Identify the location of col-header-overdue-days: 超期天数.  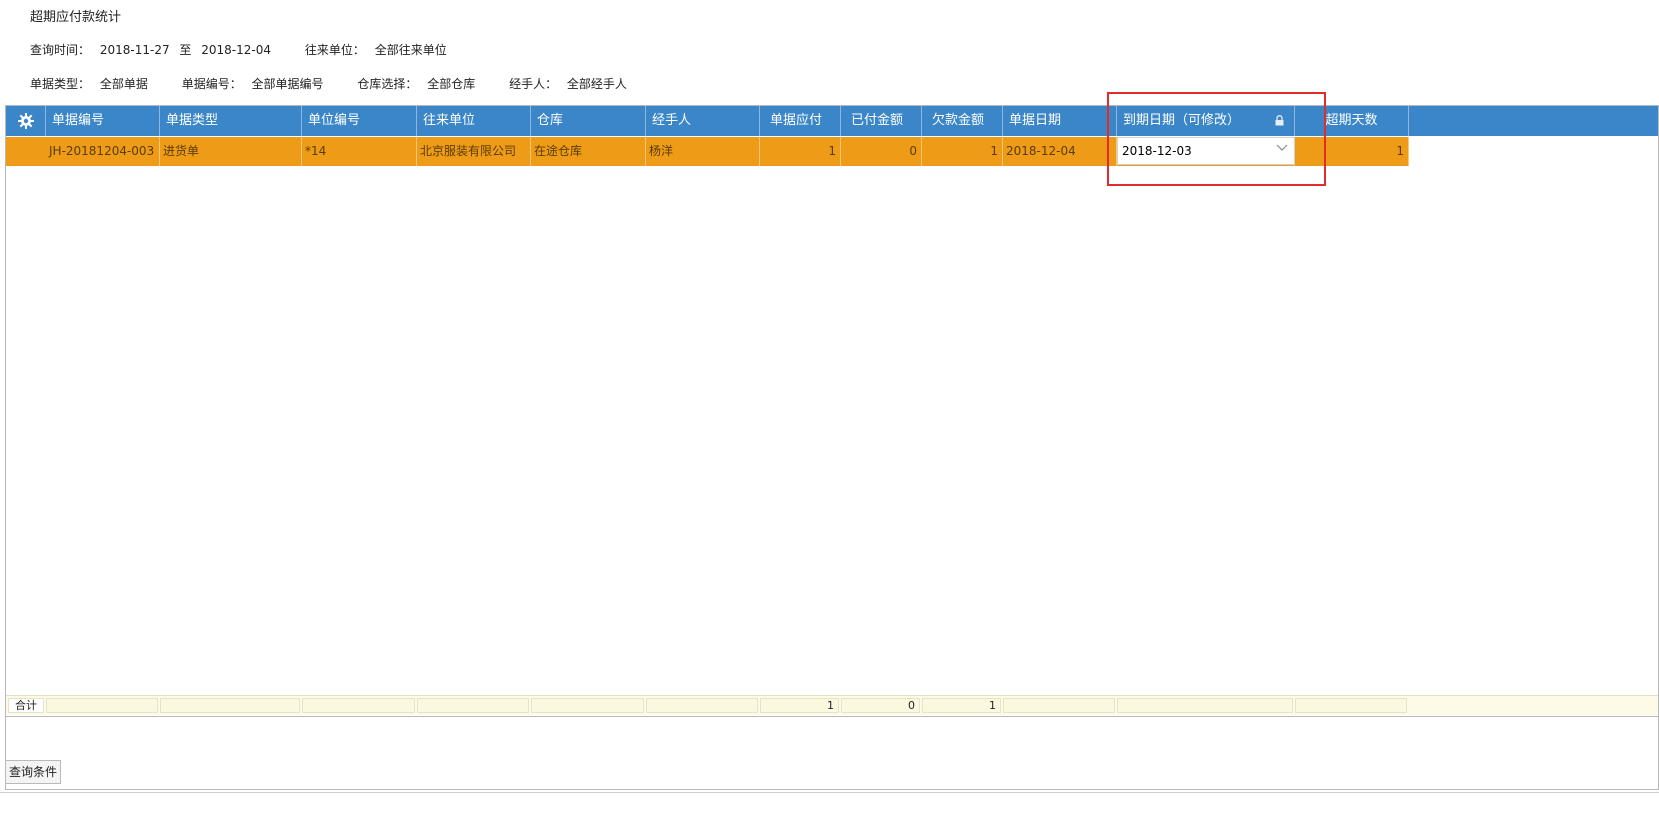
(1352, 121).